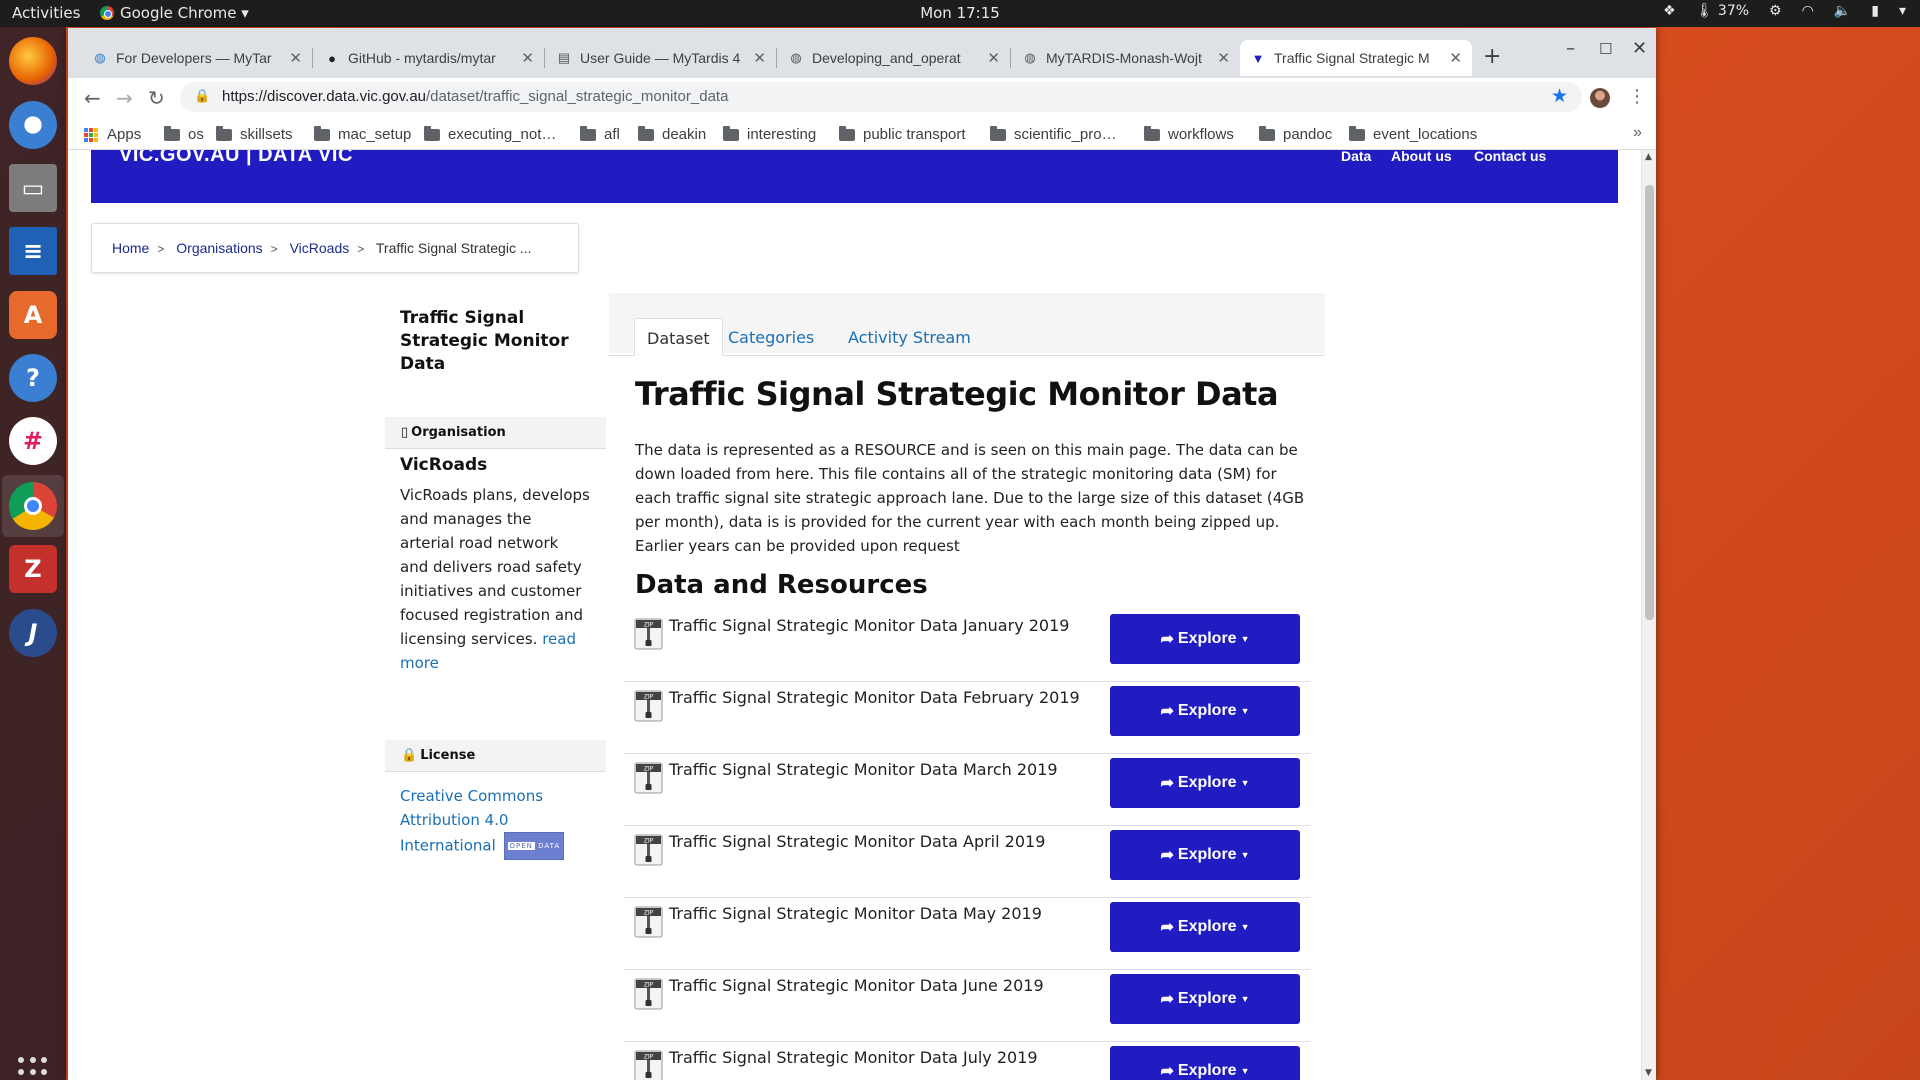 The width and height of the screenshot is (1920, 1080). What do you see at coordinates (534, 846) in the screenshot?
I see `open-data-badge: OPEN DATA` at bounding box center [534, 846].